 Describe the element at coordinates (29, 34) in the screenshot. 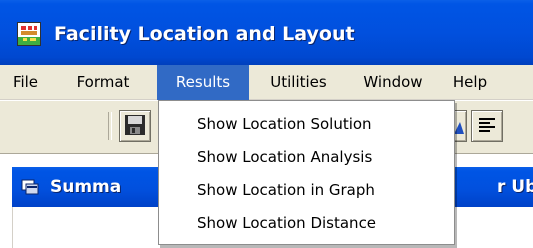

I see `app-icon` at that location.